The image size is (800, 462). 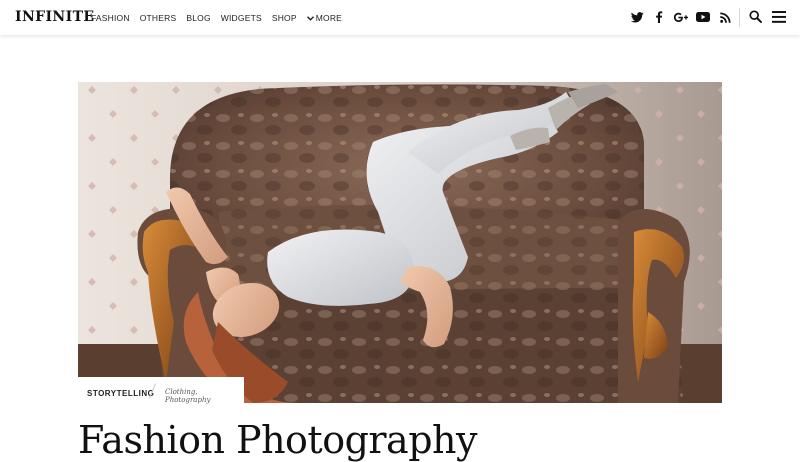 I want to click on site-logo: INFINITE, so click(x=54, y=17).